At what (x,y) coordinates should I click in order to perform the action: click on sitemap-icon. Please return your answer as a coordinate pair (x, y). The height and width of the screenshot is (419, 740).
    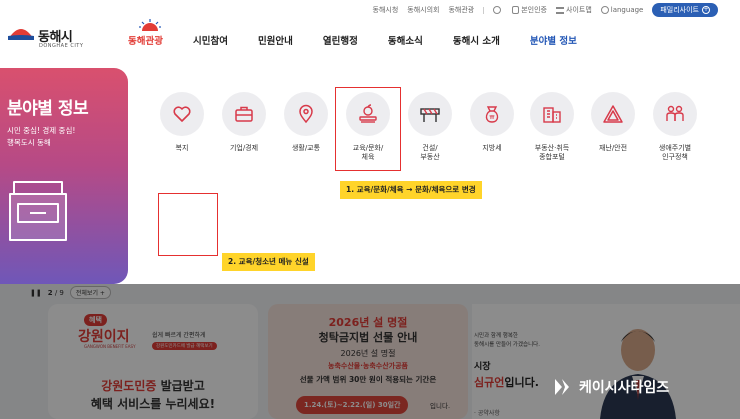
    Looking at the image, I should click on (560, 10).